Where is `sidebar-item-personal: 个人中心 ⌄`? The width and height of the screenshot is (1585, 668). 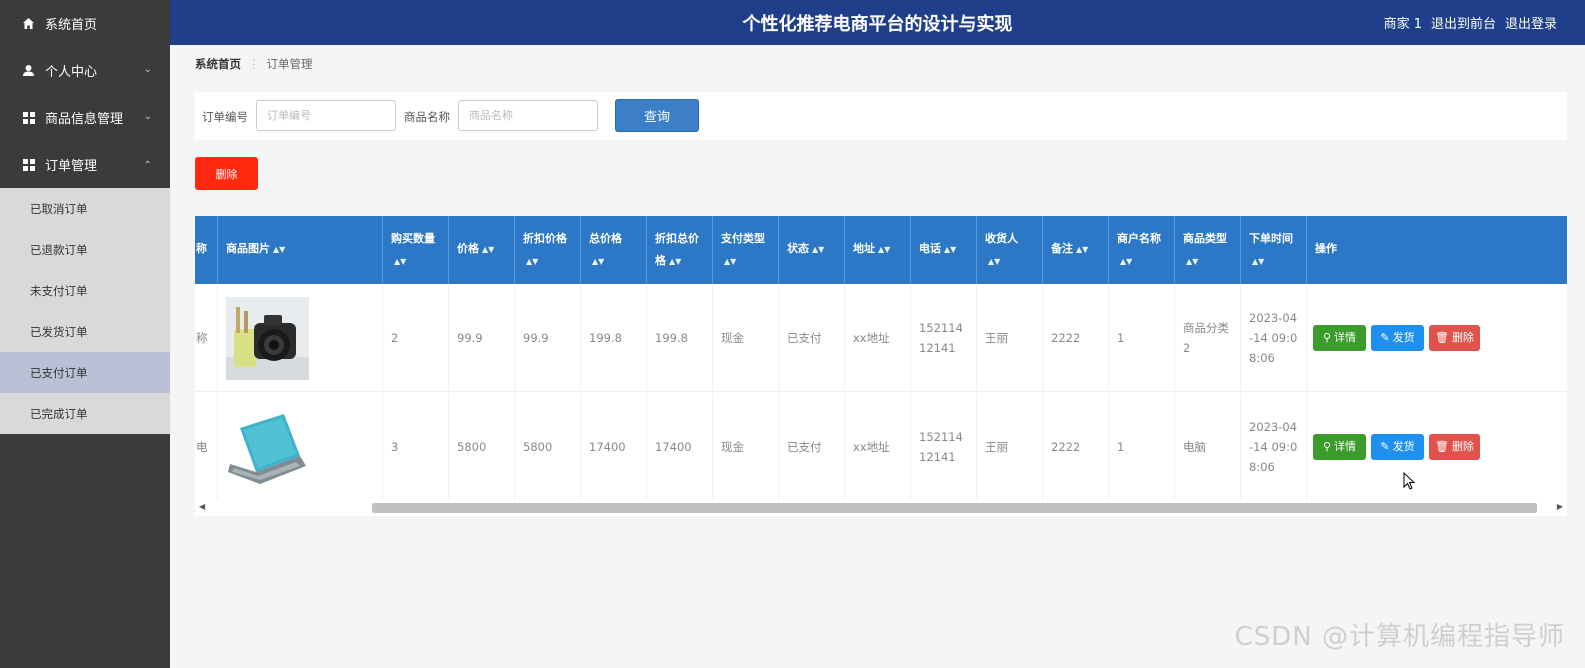 sidebar-item-personal: 个人中心 ⌄ is located at coordinates (85, 70).